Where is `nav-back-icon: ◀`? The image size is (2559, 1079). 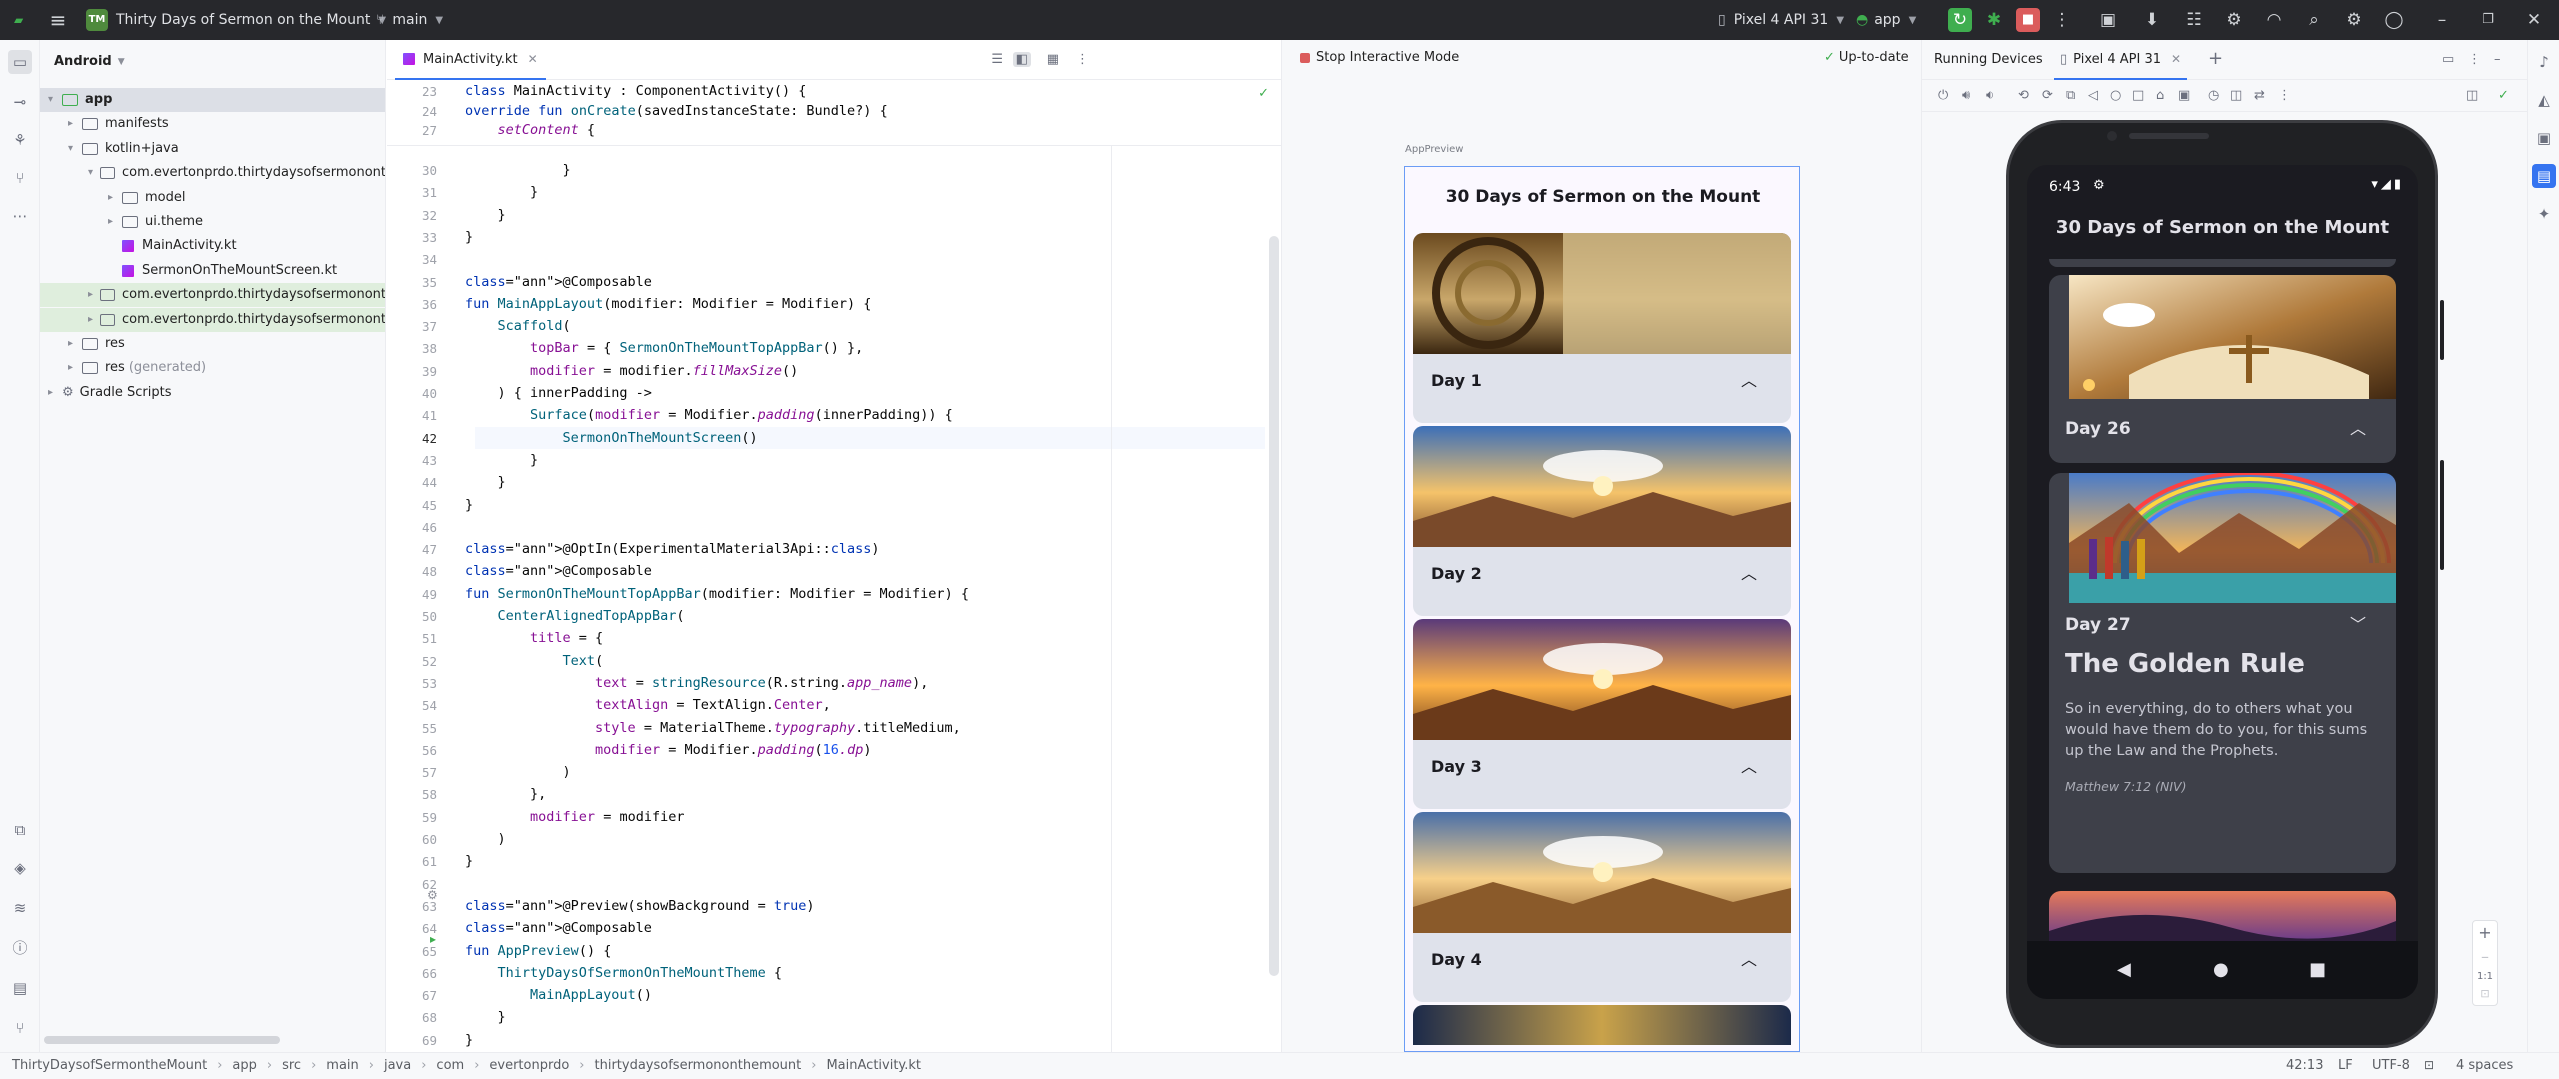
nav-back-icon: ◀ is located at coordinates (2124, 969).